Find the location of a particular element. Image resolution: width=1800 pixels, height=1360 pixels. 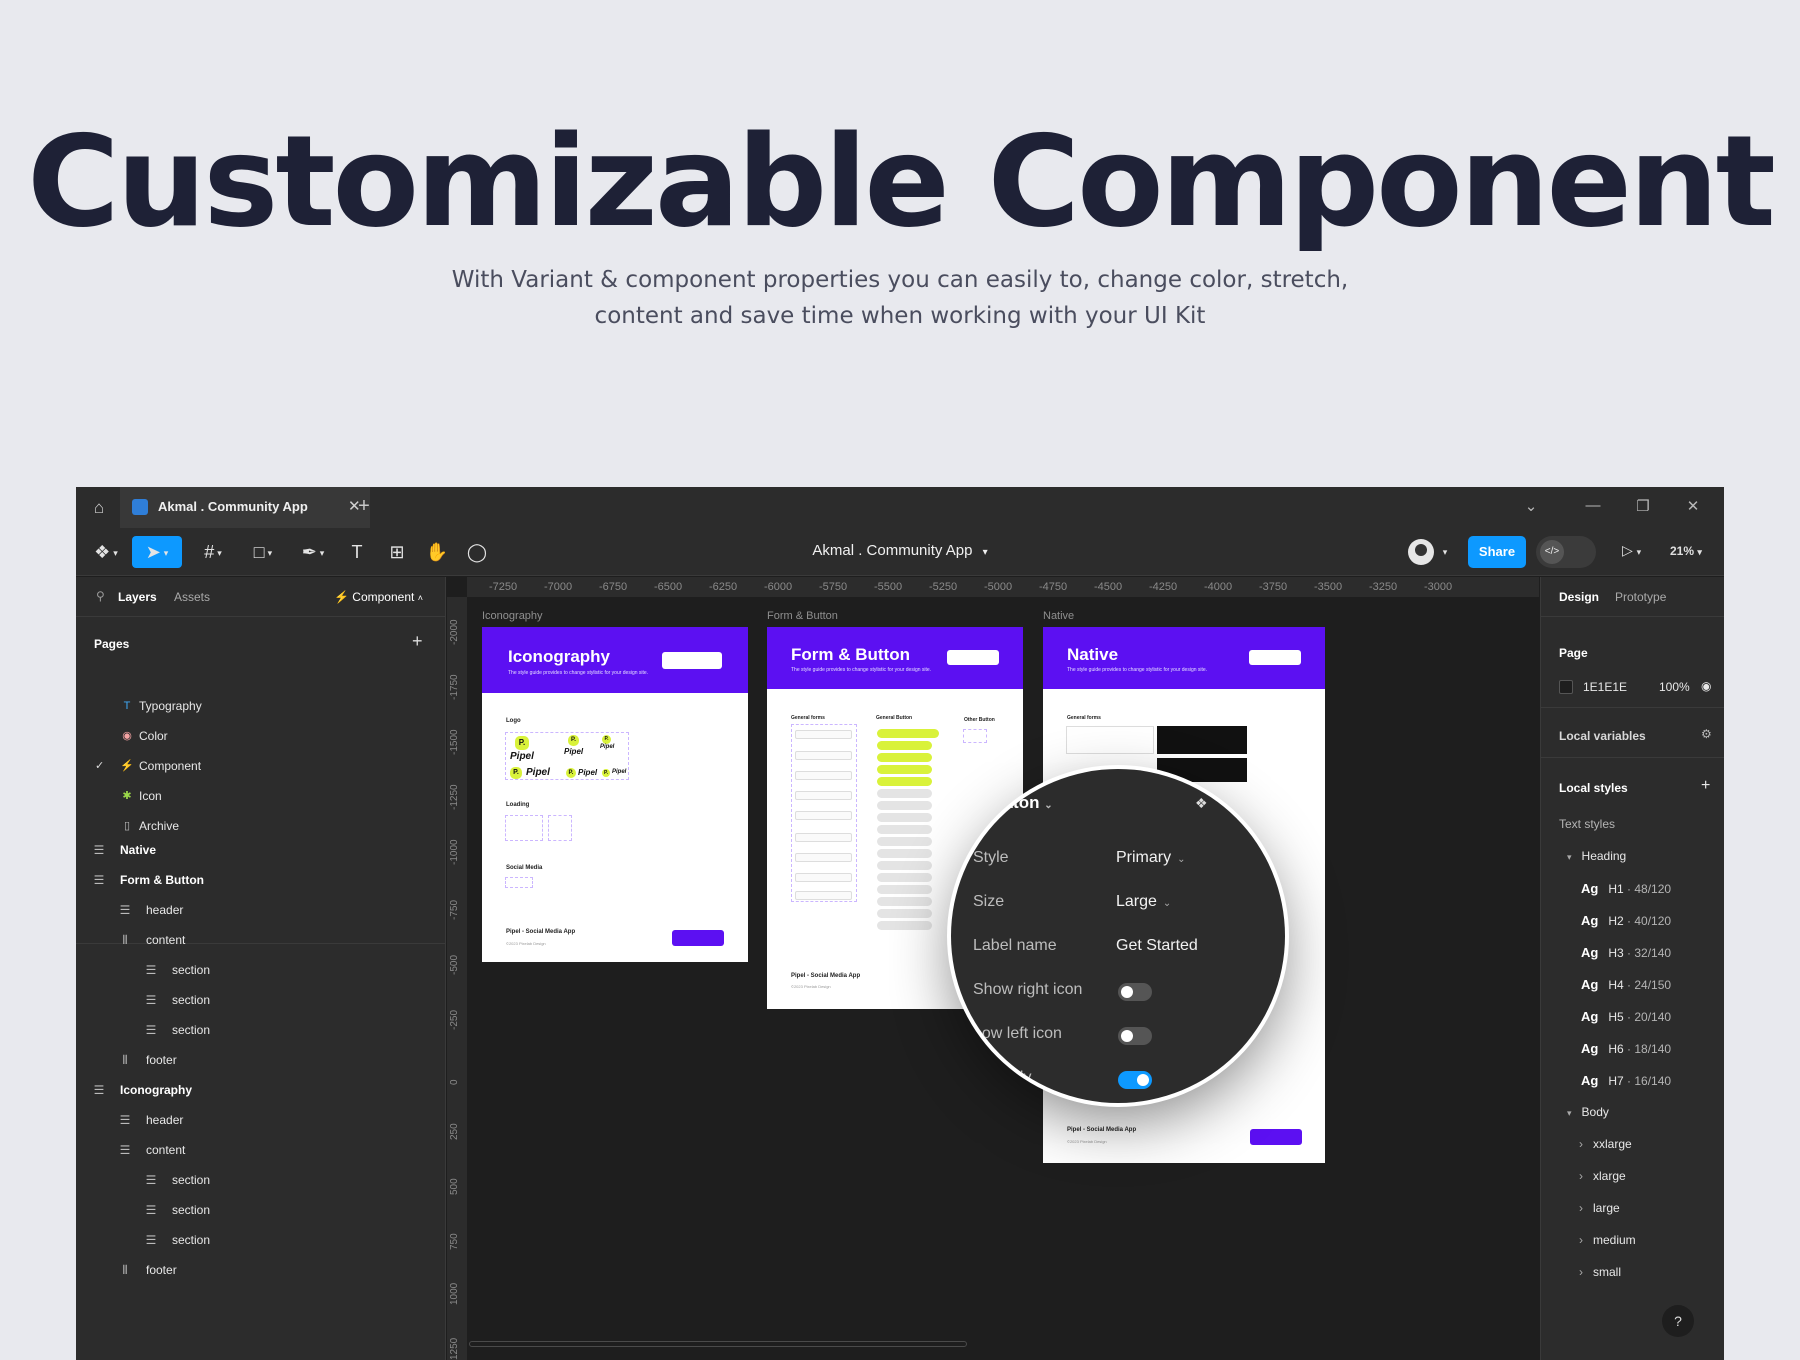

text-style-body-xlarge: xlarge is located at coordinates (1602, 1176).